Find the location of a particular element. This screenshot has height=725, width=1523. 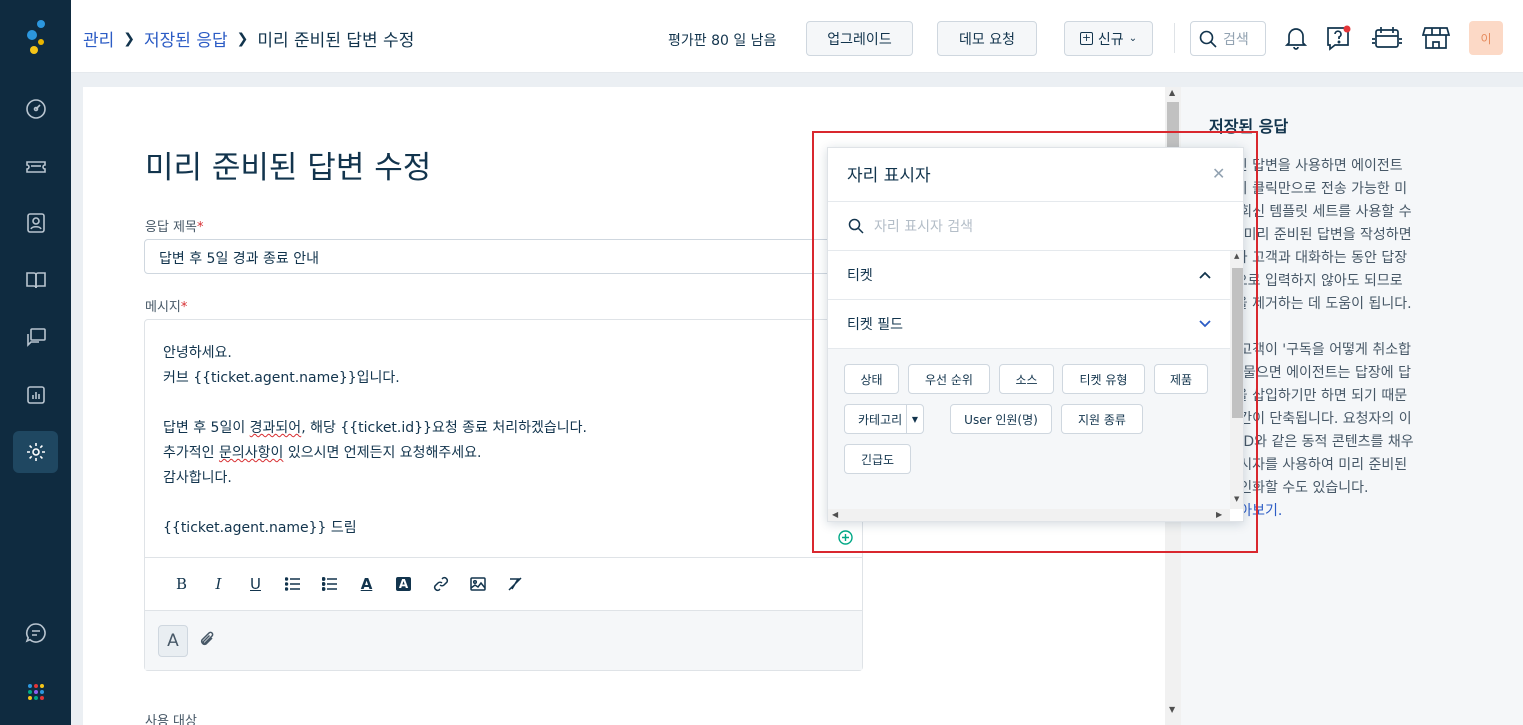

scroll-down-icon: ▼ is located at coordinates (1172, 709).